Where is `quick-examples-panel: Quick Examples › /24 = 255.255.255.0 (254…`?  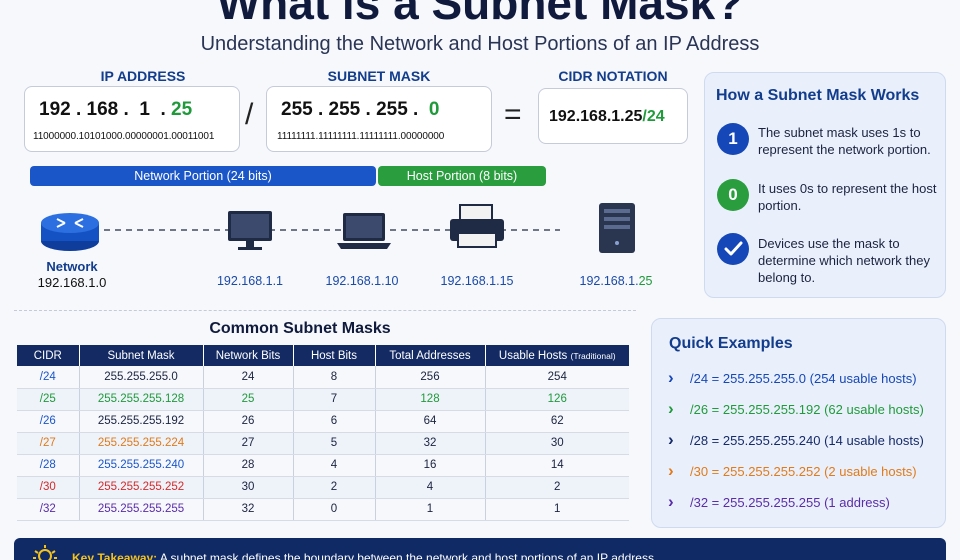
quick-examples-panel: Quick Examples › /24 = 255.255.255.0 (254… is located at coordinates (798, 423).